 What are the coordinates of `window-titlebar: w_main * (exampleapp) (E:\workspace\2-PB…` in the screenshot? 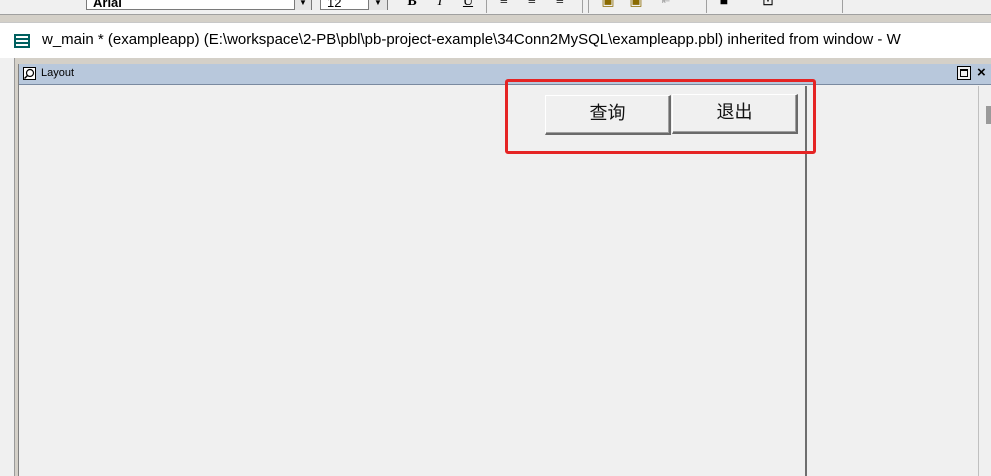 It's located at (495, 40).